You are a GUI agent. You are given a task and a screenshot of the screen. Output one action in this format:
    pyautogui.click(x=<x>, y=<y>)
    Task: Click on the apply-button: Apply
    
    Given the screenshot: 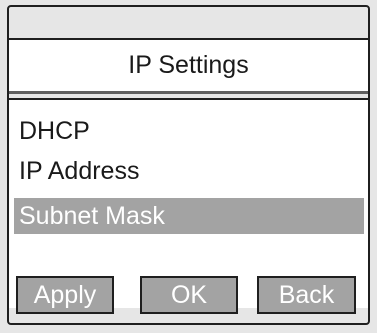 What is the action you would take?
    pyautogui.click(x=65, y=295)
    